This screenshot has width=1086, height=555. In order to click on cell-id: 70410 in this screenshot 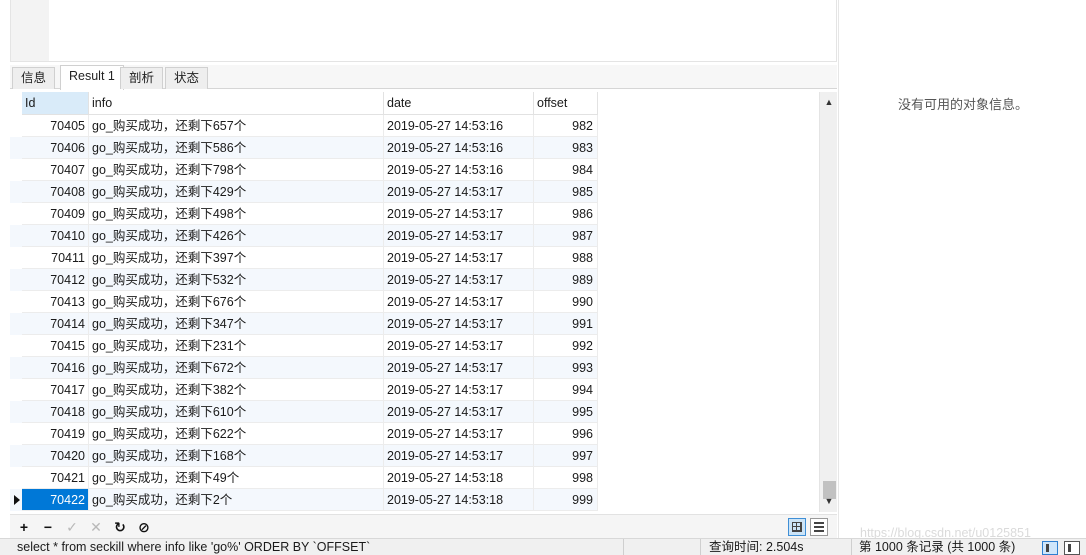, I will do `click(55, 236)`.